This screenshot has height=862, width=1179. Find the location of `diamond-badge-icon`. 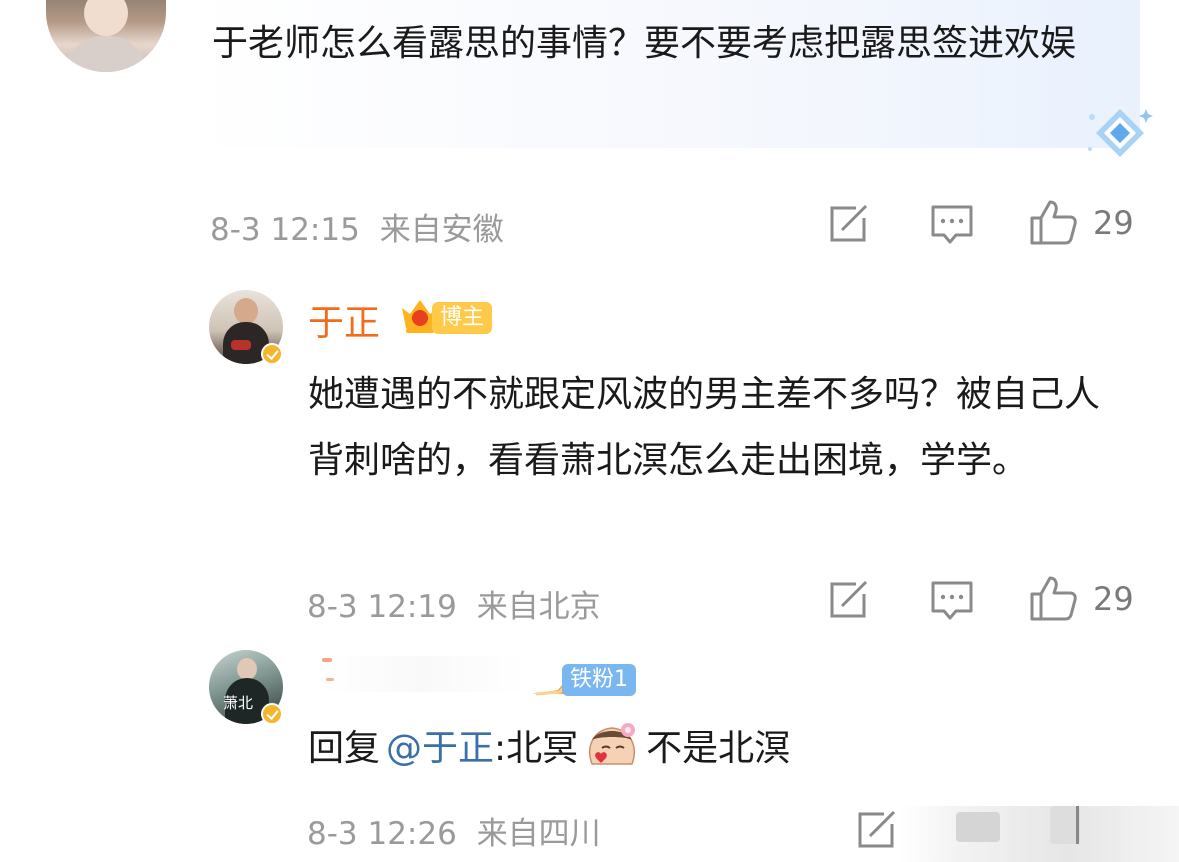

diamond-badge-icon is located at coordinates (1120, 133).